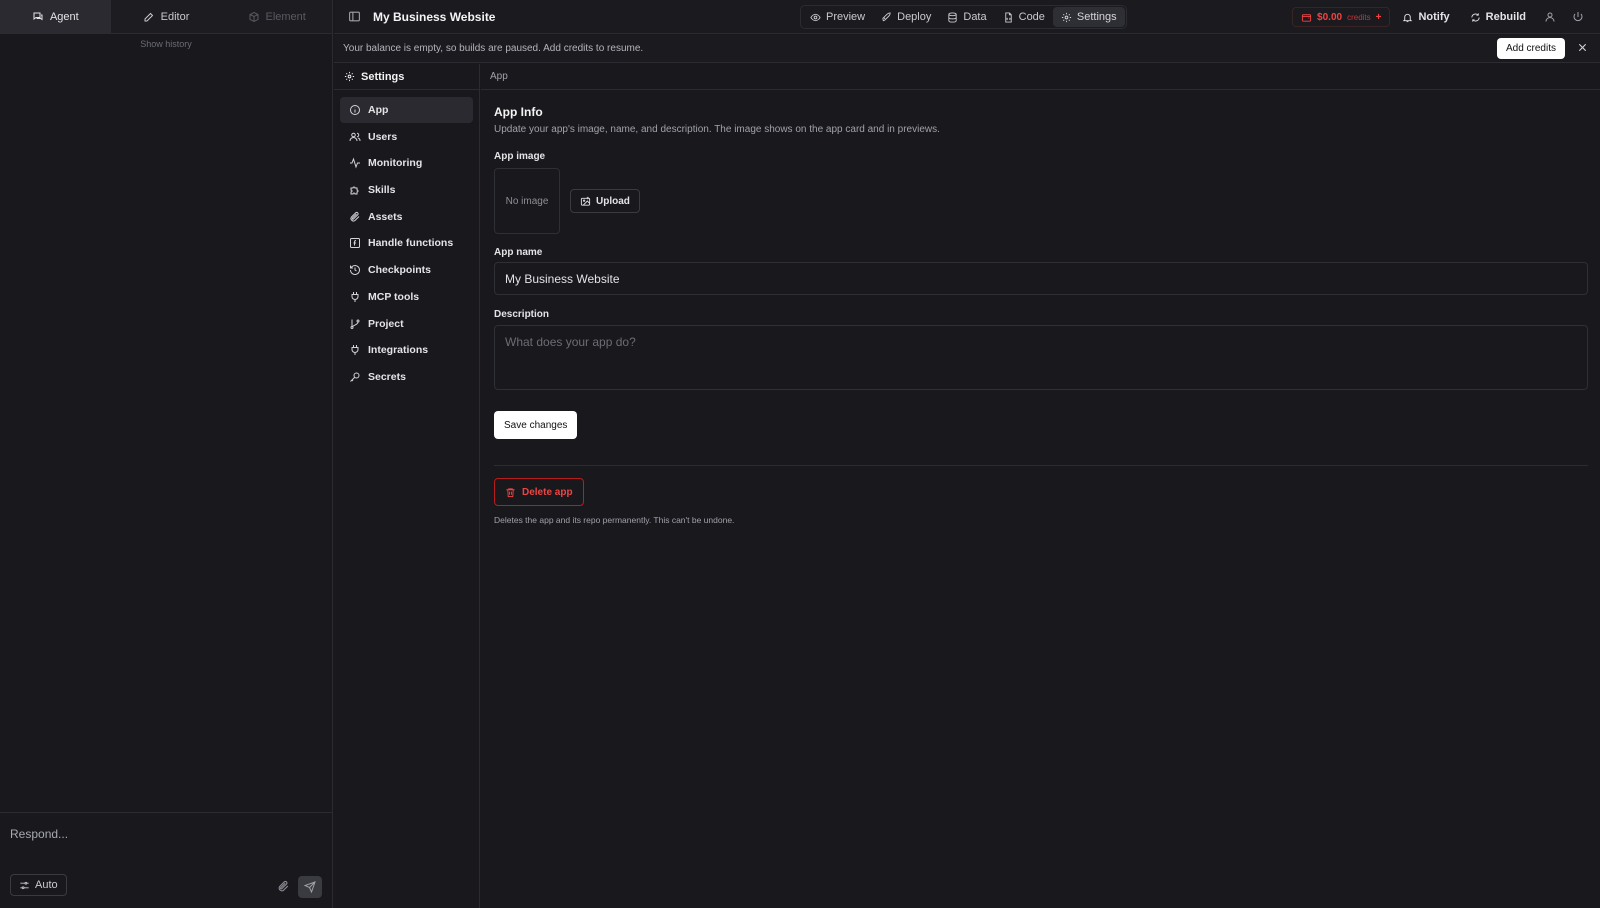 This screenshot has width=1600, height=908. I want to click on tab-editor: Editor, so click(166, 16).